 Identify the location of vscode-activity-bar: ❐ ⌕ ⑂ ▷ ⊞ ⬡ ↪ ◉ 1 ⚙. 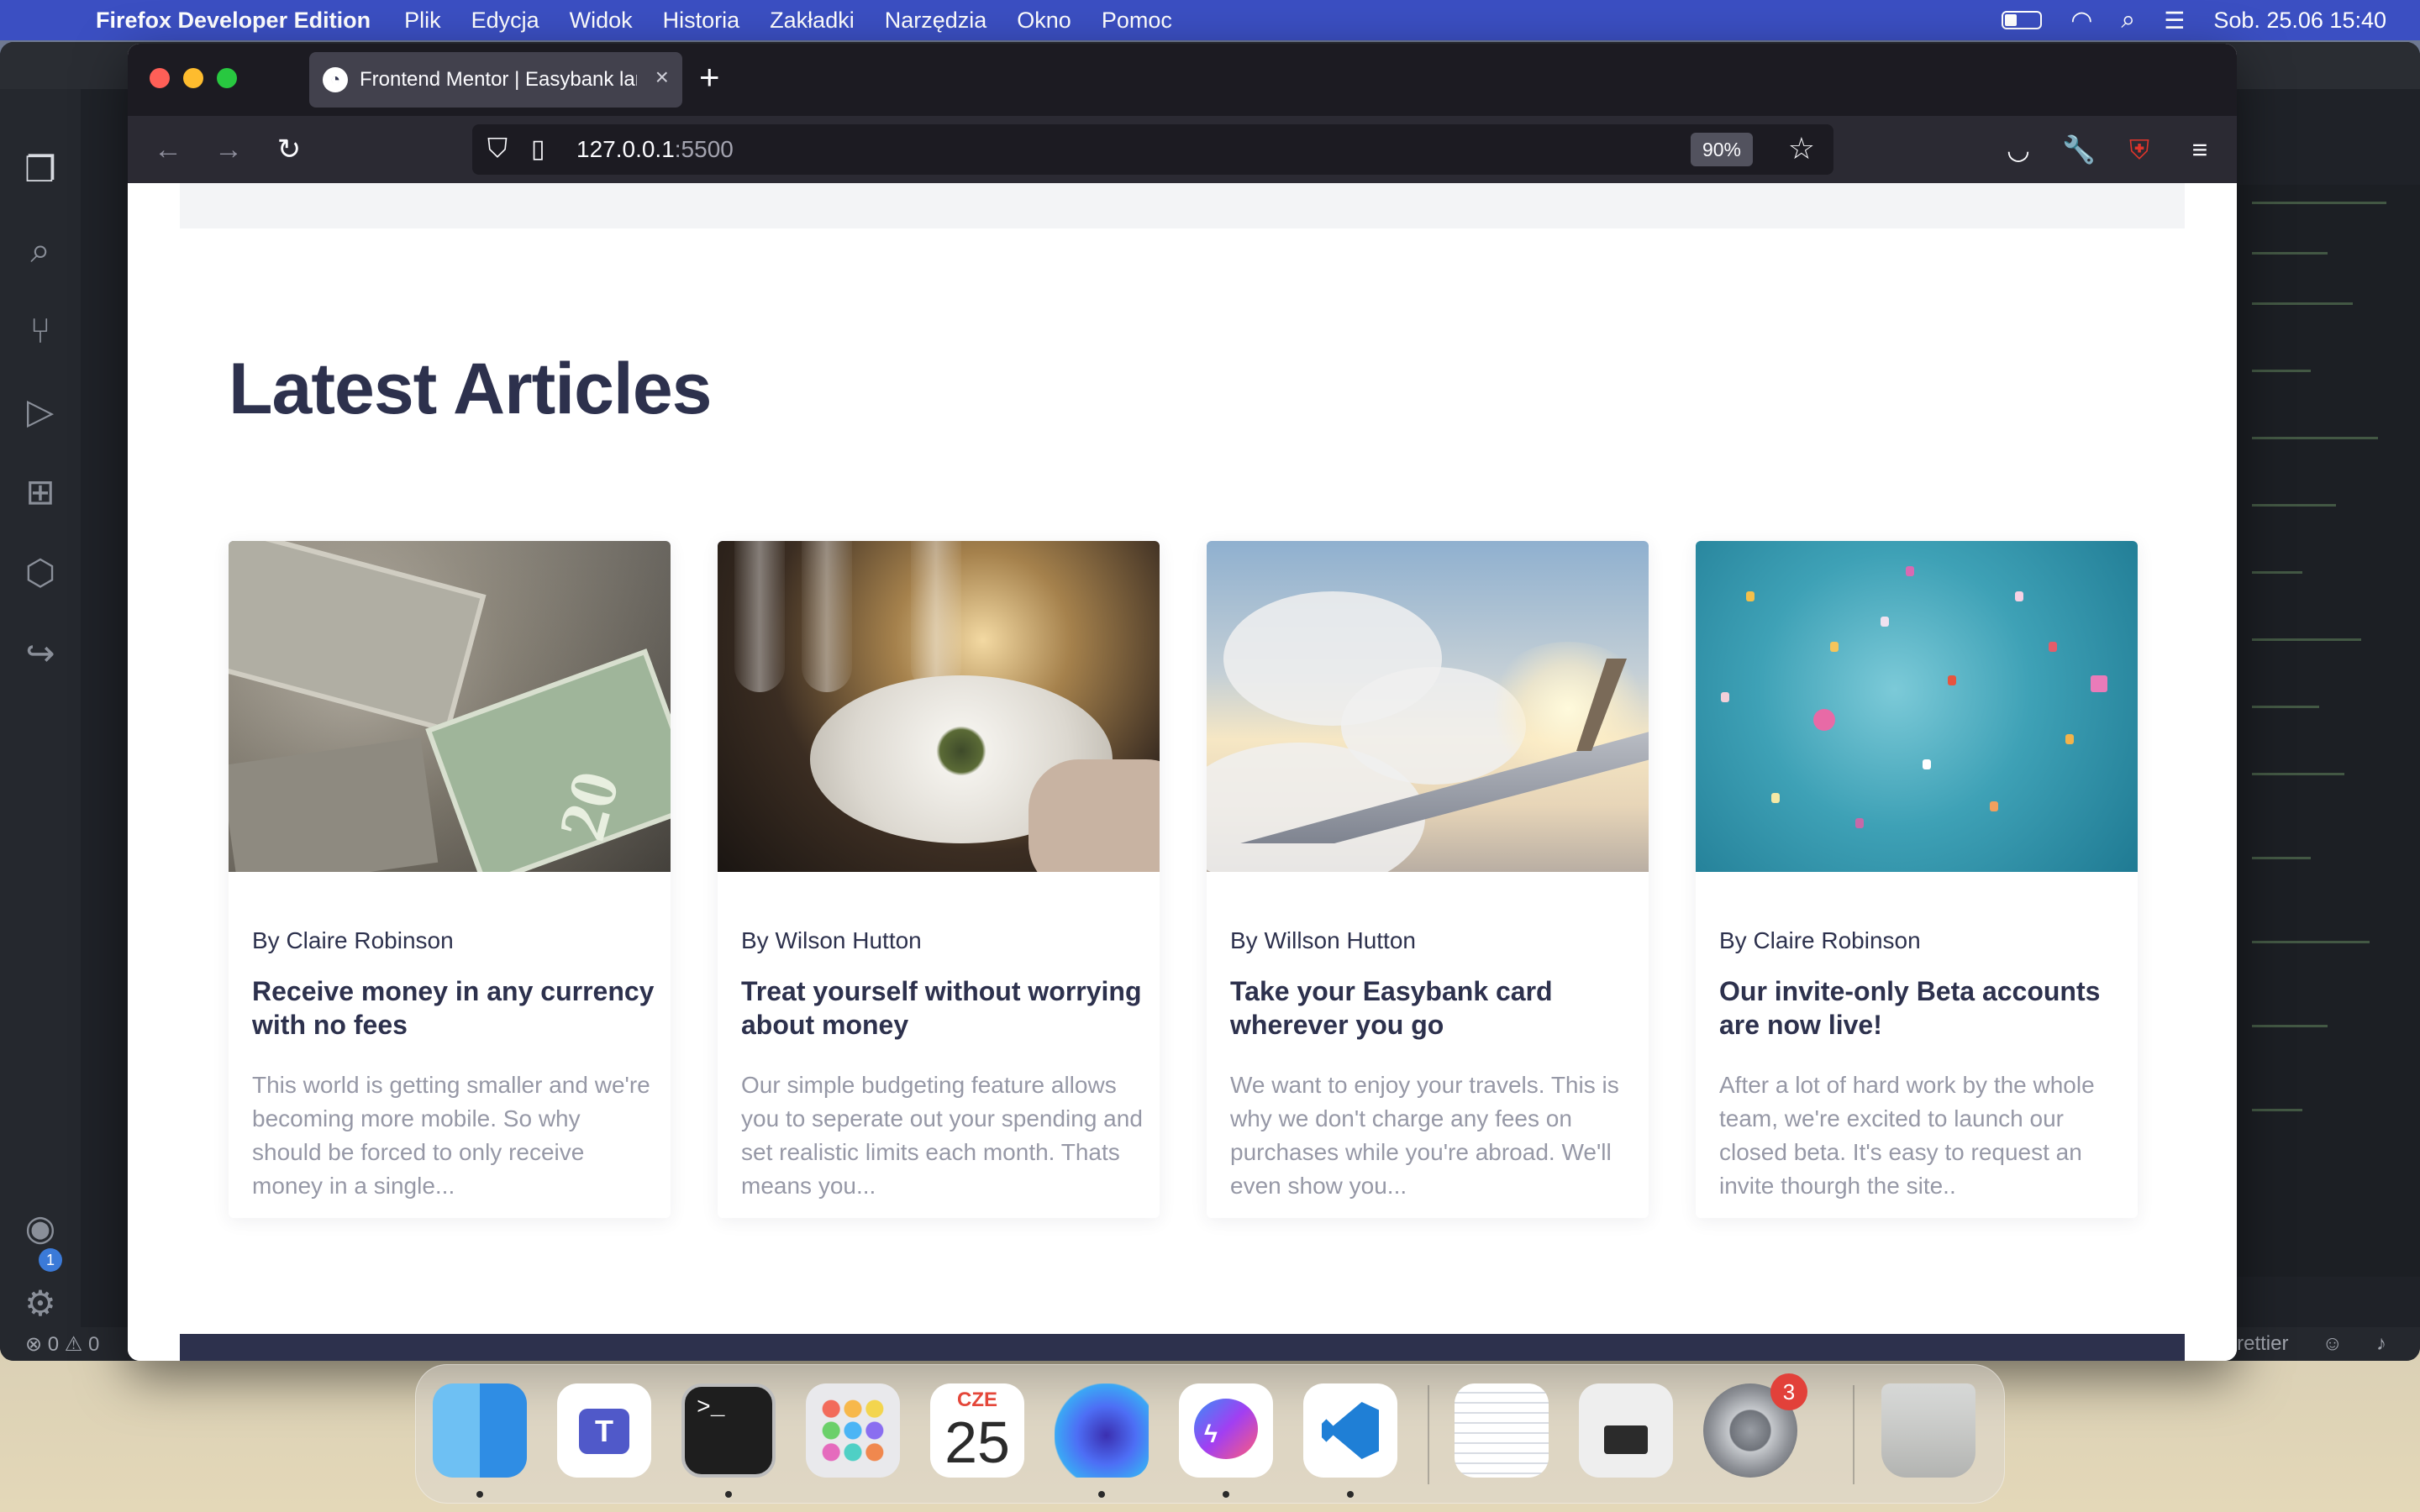
(40, 708).